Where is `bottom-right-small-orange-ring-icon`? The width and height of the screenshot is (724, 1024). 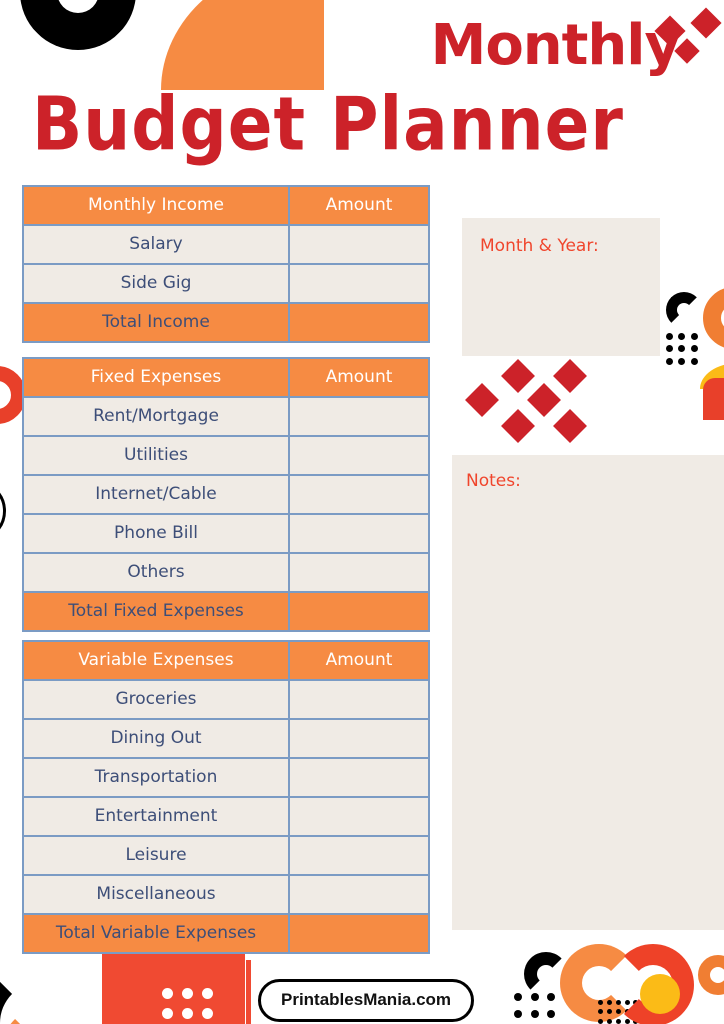
bottom-right-small-orange-ring-icon is located at coordinates (711, 975).